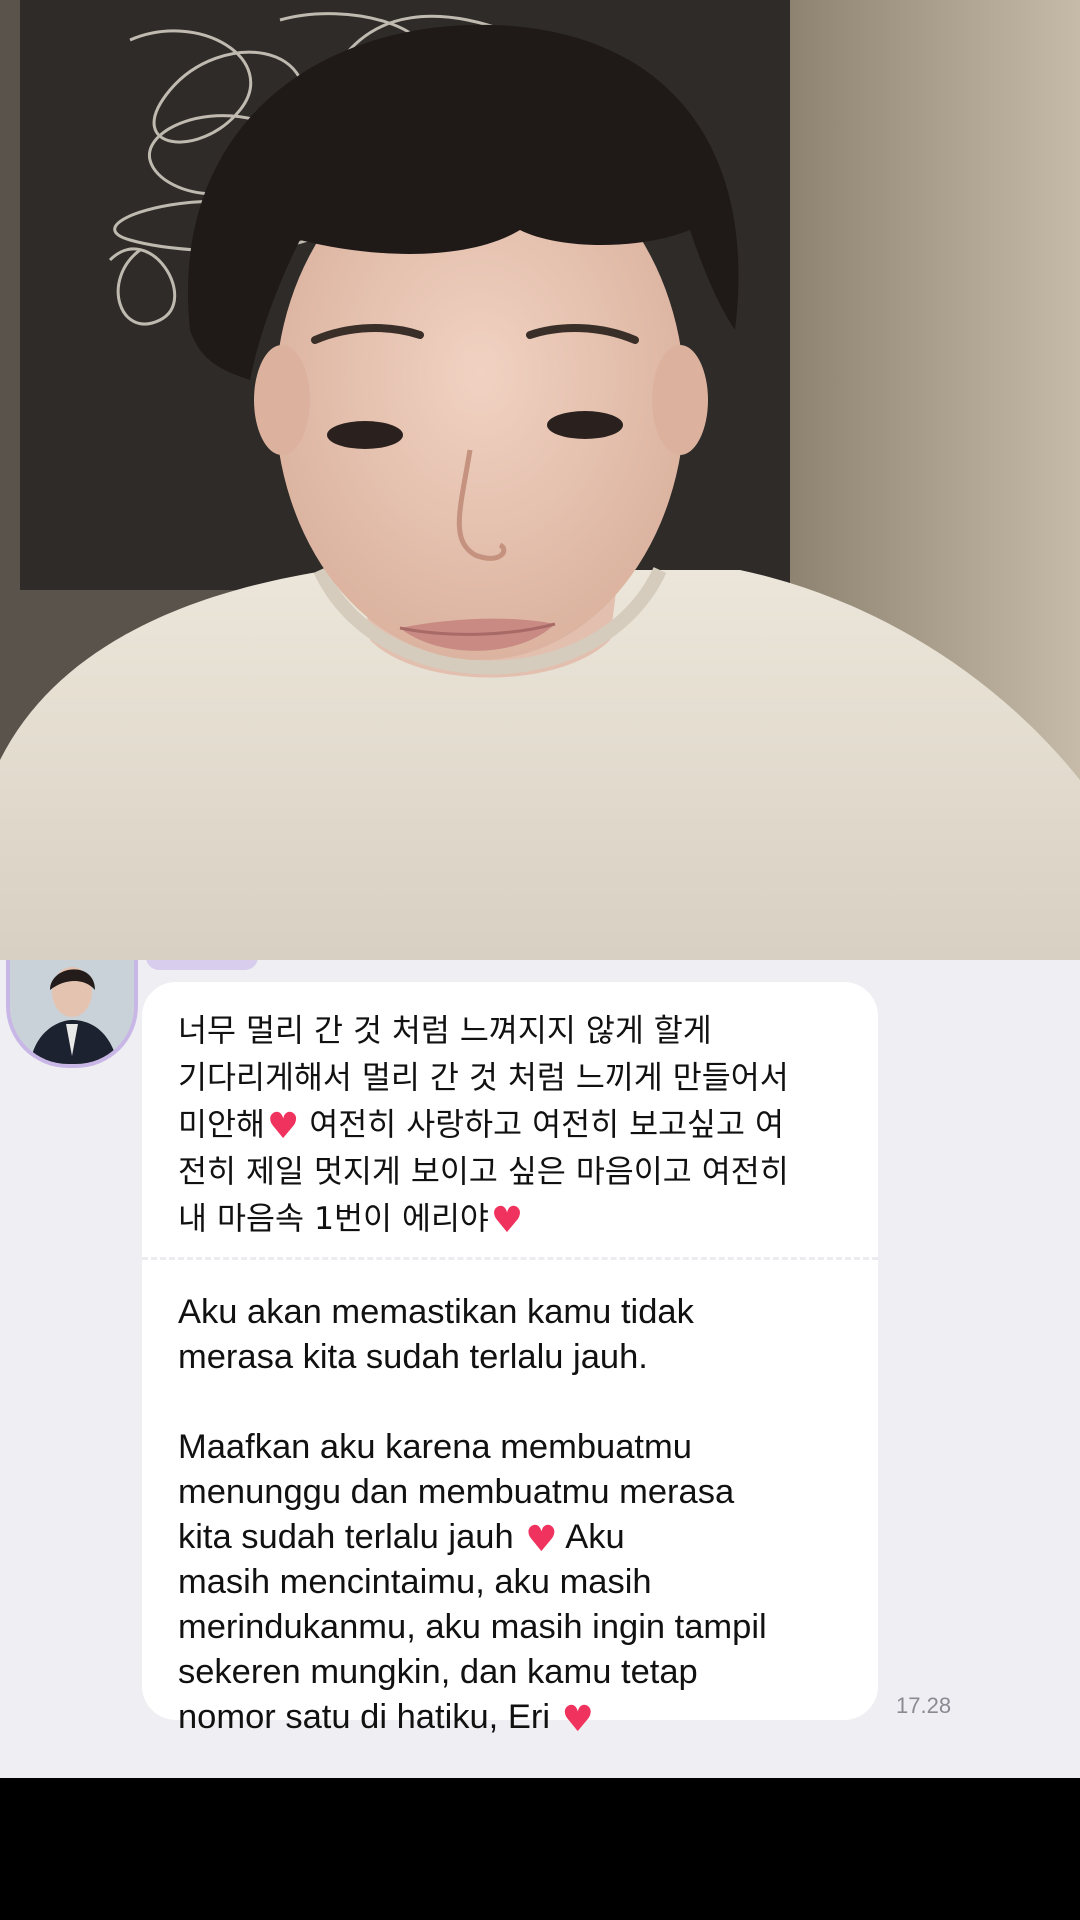  I want to click on message-timestamp: 17.28, so click(924, 1705).